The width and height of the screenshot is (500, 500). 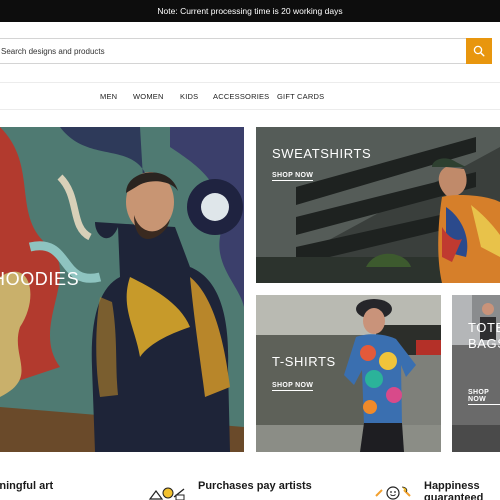 What do you see at coordinates (454, 490) in the screenshot?
I see `feature-happiness-guaranteed: Happiness guaranteed` at bounding box center [454, 490].